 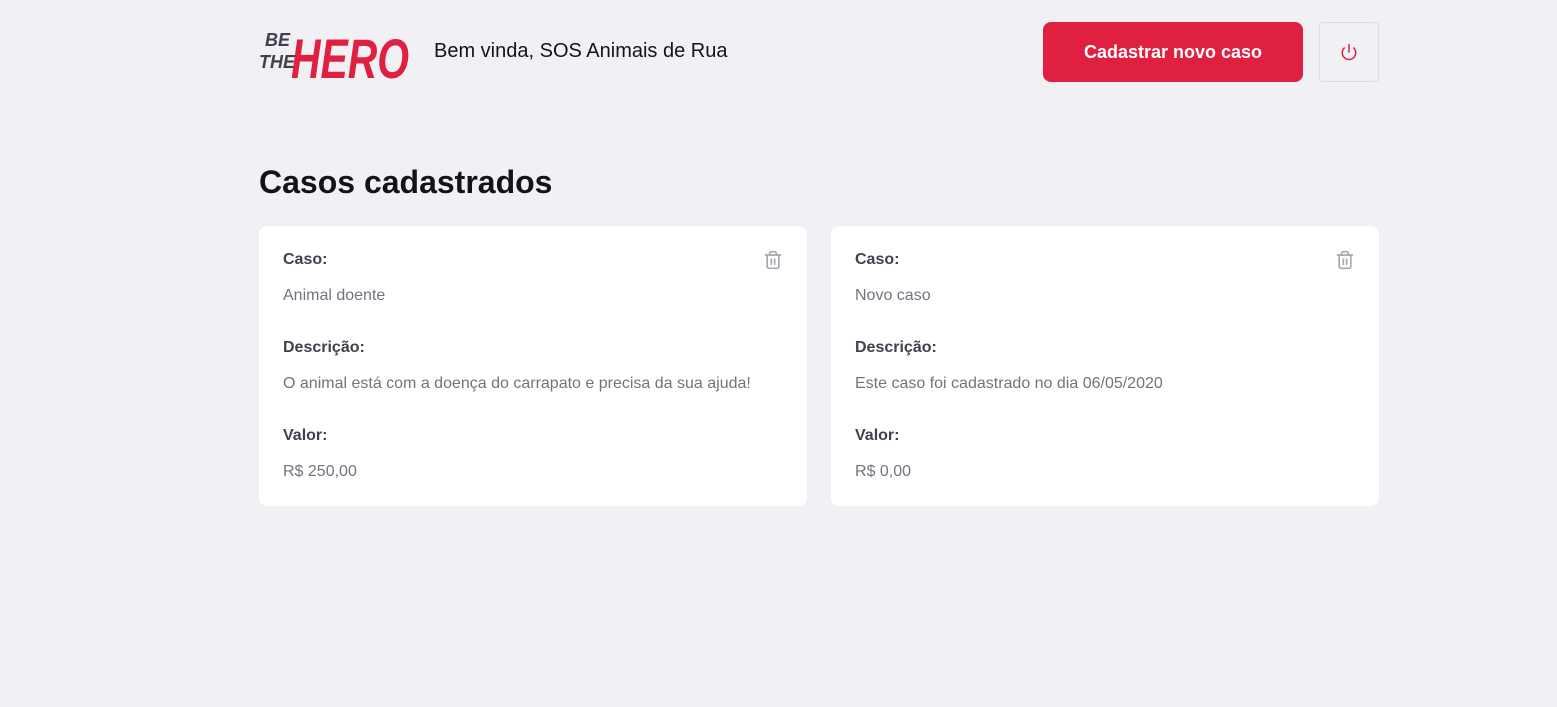 What do you see at coordinates (893, 295) in the screenshot?
I see `case-title: Novo caso` at bounding box center [893, 295].